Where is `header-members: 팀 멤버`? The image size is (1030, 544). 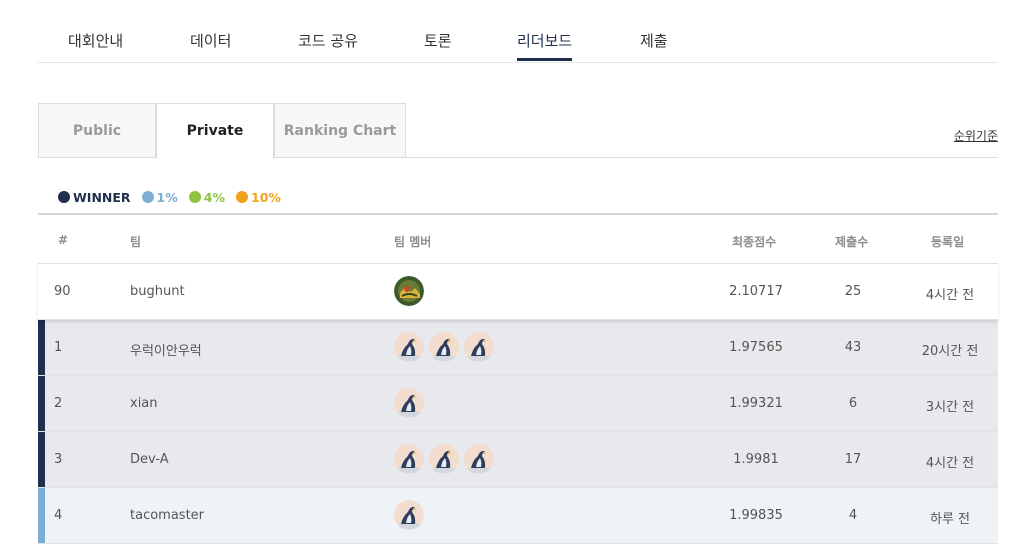 header-members: 팀 멤버 is located at coordinates (413, 242).